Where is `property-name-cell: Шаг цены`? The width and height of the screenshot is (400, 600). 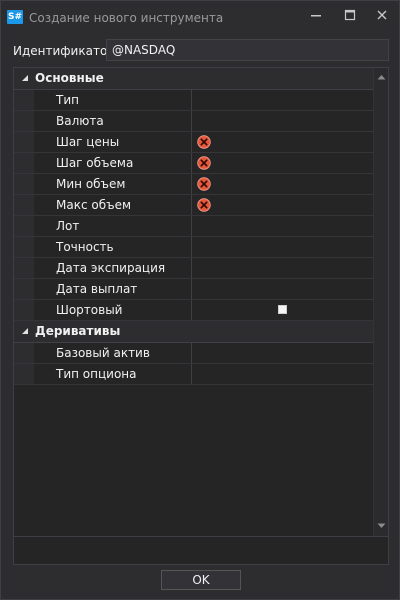 property-name-cell: Шаг цены is located at coordinates (103, 142).